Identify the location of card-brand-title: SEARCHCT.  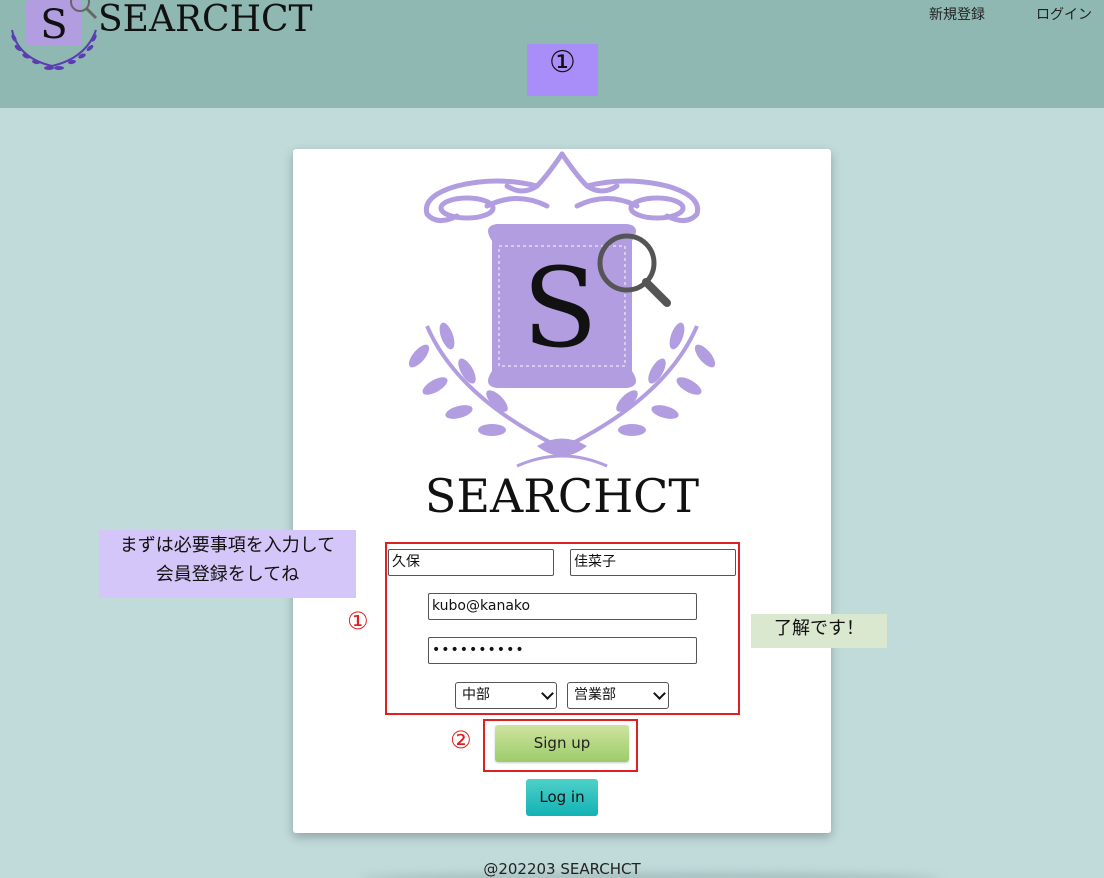
(562, 496).